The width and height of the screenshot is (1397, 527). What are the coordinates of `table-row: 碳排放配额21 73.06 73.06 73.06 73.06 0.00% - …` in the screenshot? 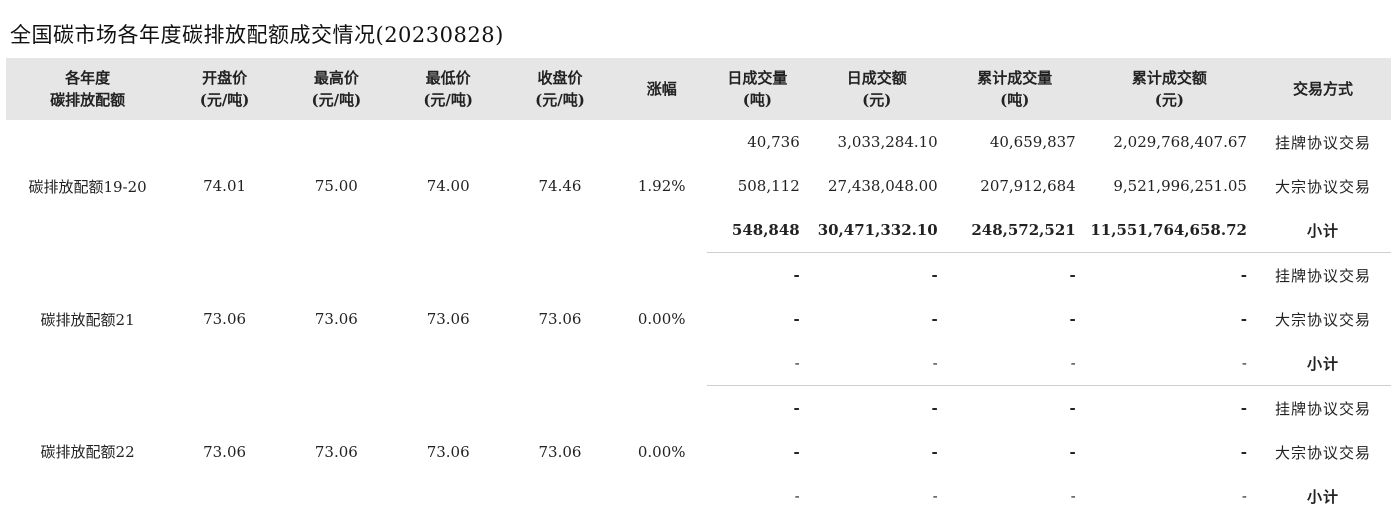 It's located at (698, 291).